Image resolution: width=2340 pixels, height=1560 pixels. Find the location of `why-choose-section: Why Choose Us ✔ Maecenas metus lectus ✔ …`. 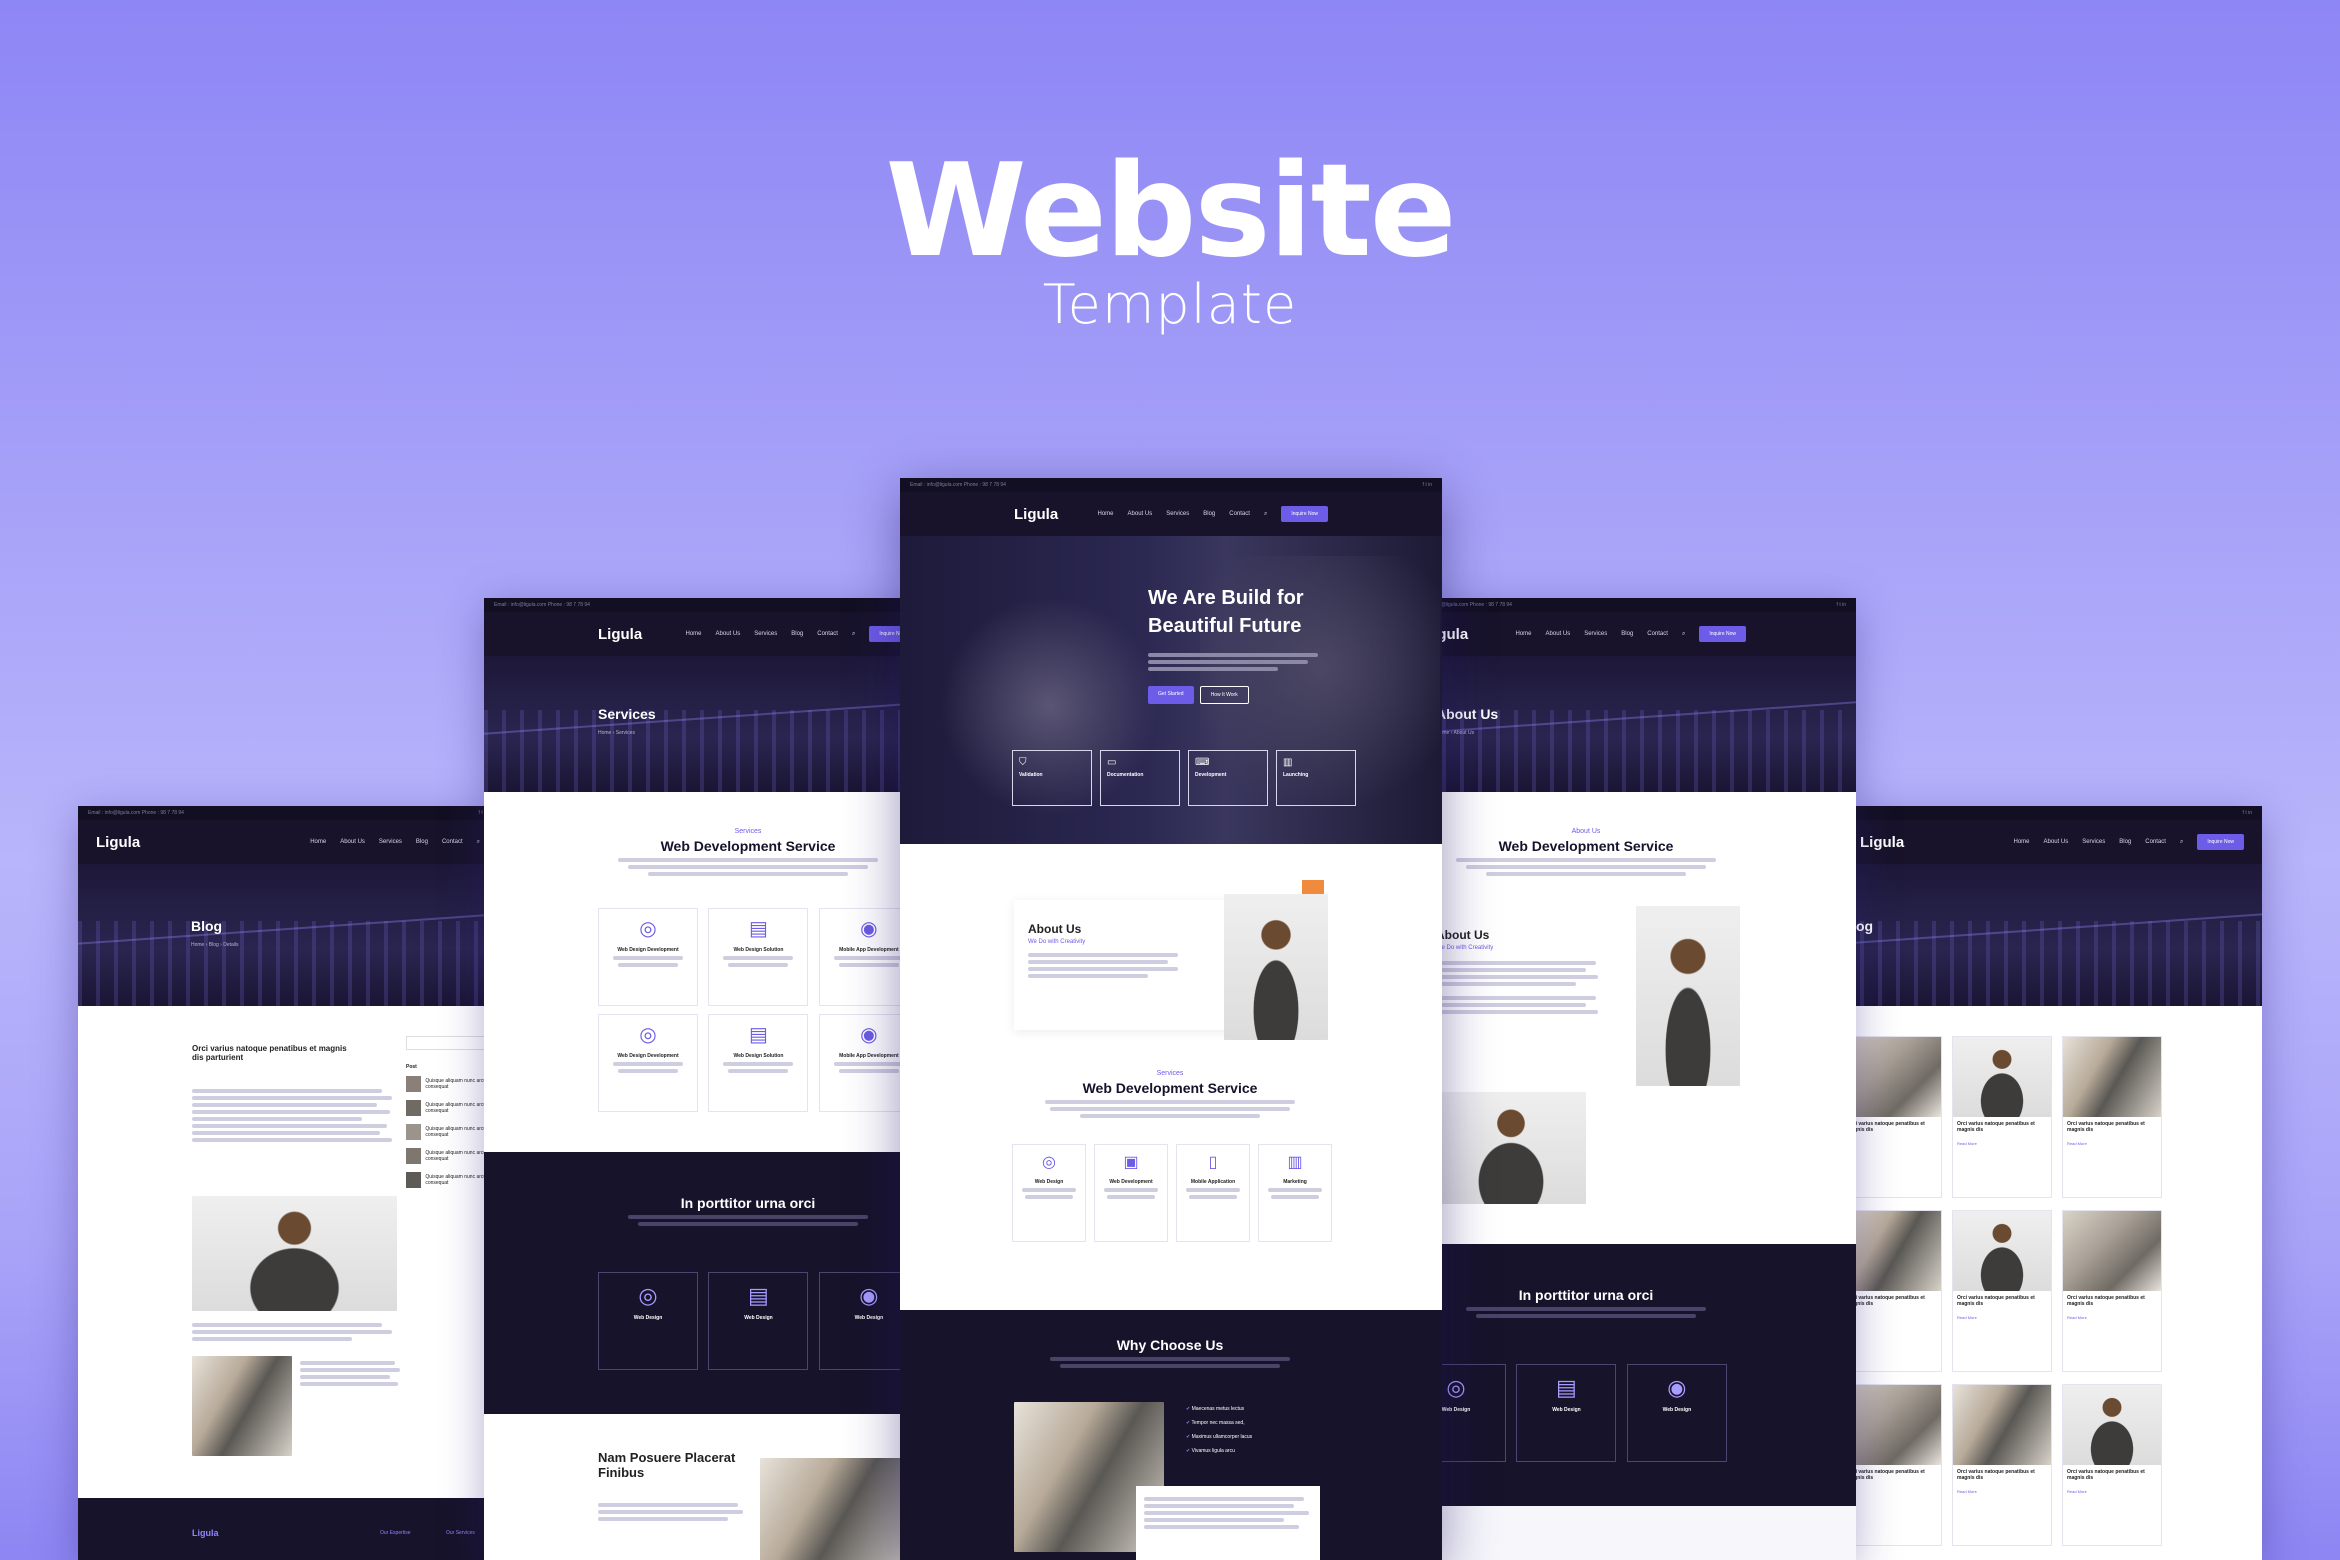

why-choose-section: Why Choose Us ✔ Maecenas metus lectus ✔ … is located at coordinates (1171, 1435).